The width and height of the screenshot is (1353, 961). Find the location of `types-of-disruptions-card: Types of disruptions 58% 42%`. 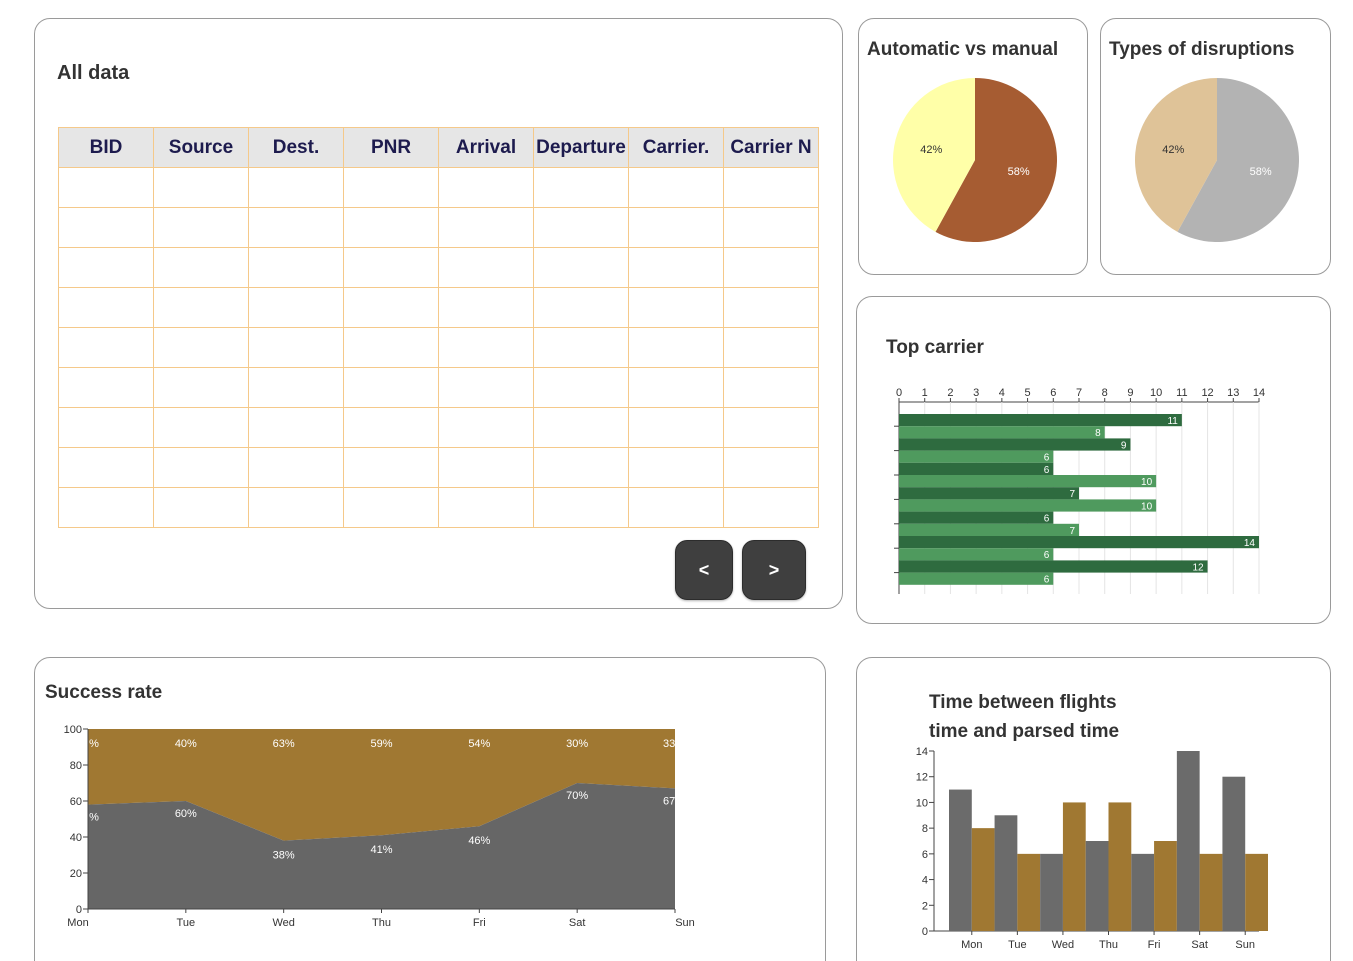

types-of-disruptions-card: Types of disruptions 58% 42% is located at coordinates (1215, 146).